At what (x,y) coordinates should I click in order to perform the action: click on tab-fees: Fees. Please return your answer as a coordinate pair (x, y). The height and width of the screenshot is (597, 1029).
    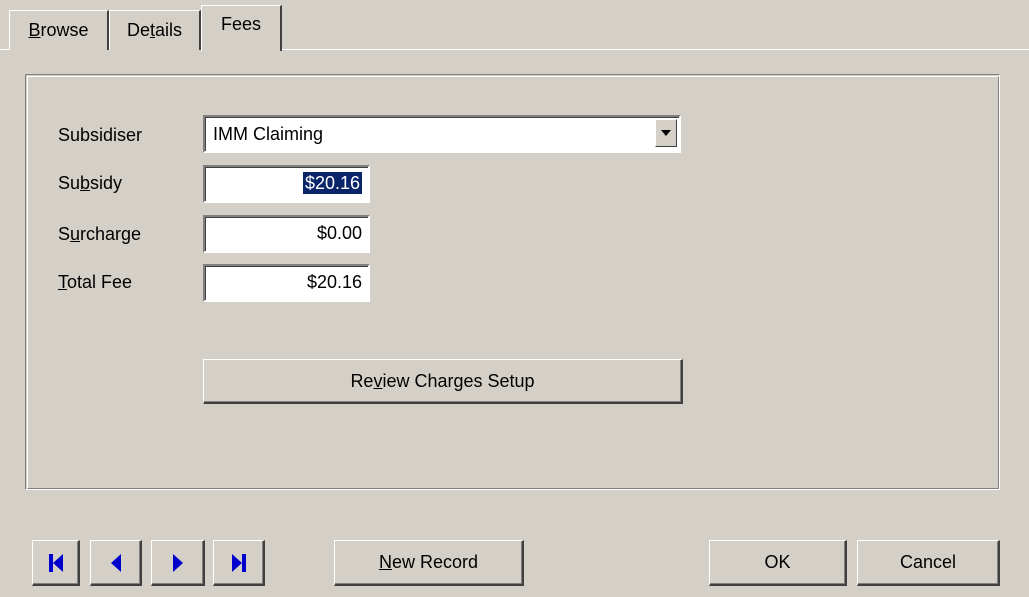
    Looking at the image, I should click on (241, 28).